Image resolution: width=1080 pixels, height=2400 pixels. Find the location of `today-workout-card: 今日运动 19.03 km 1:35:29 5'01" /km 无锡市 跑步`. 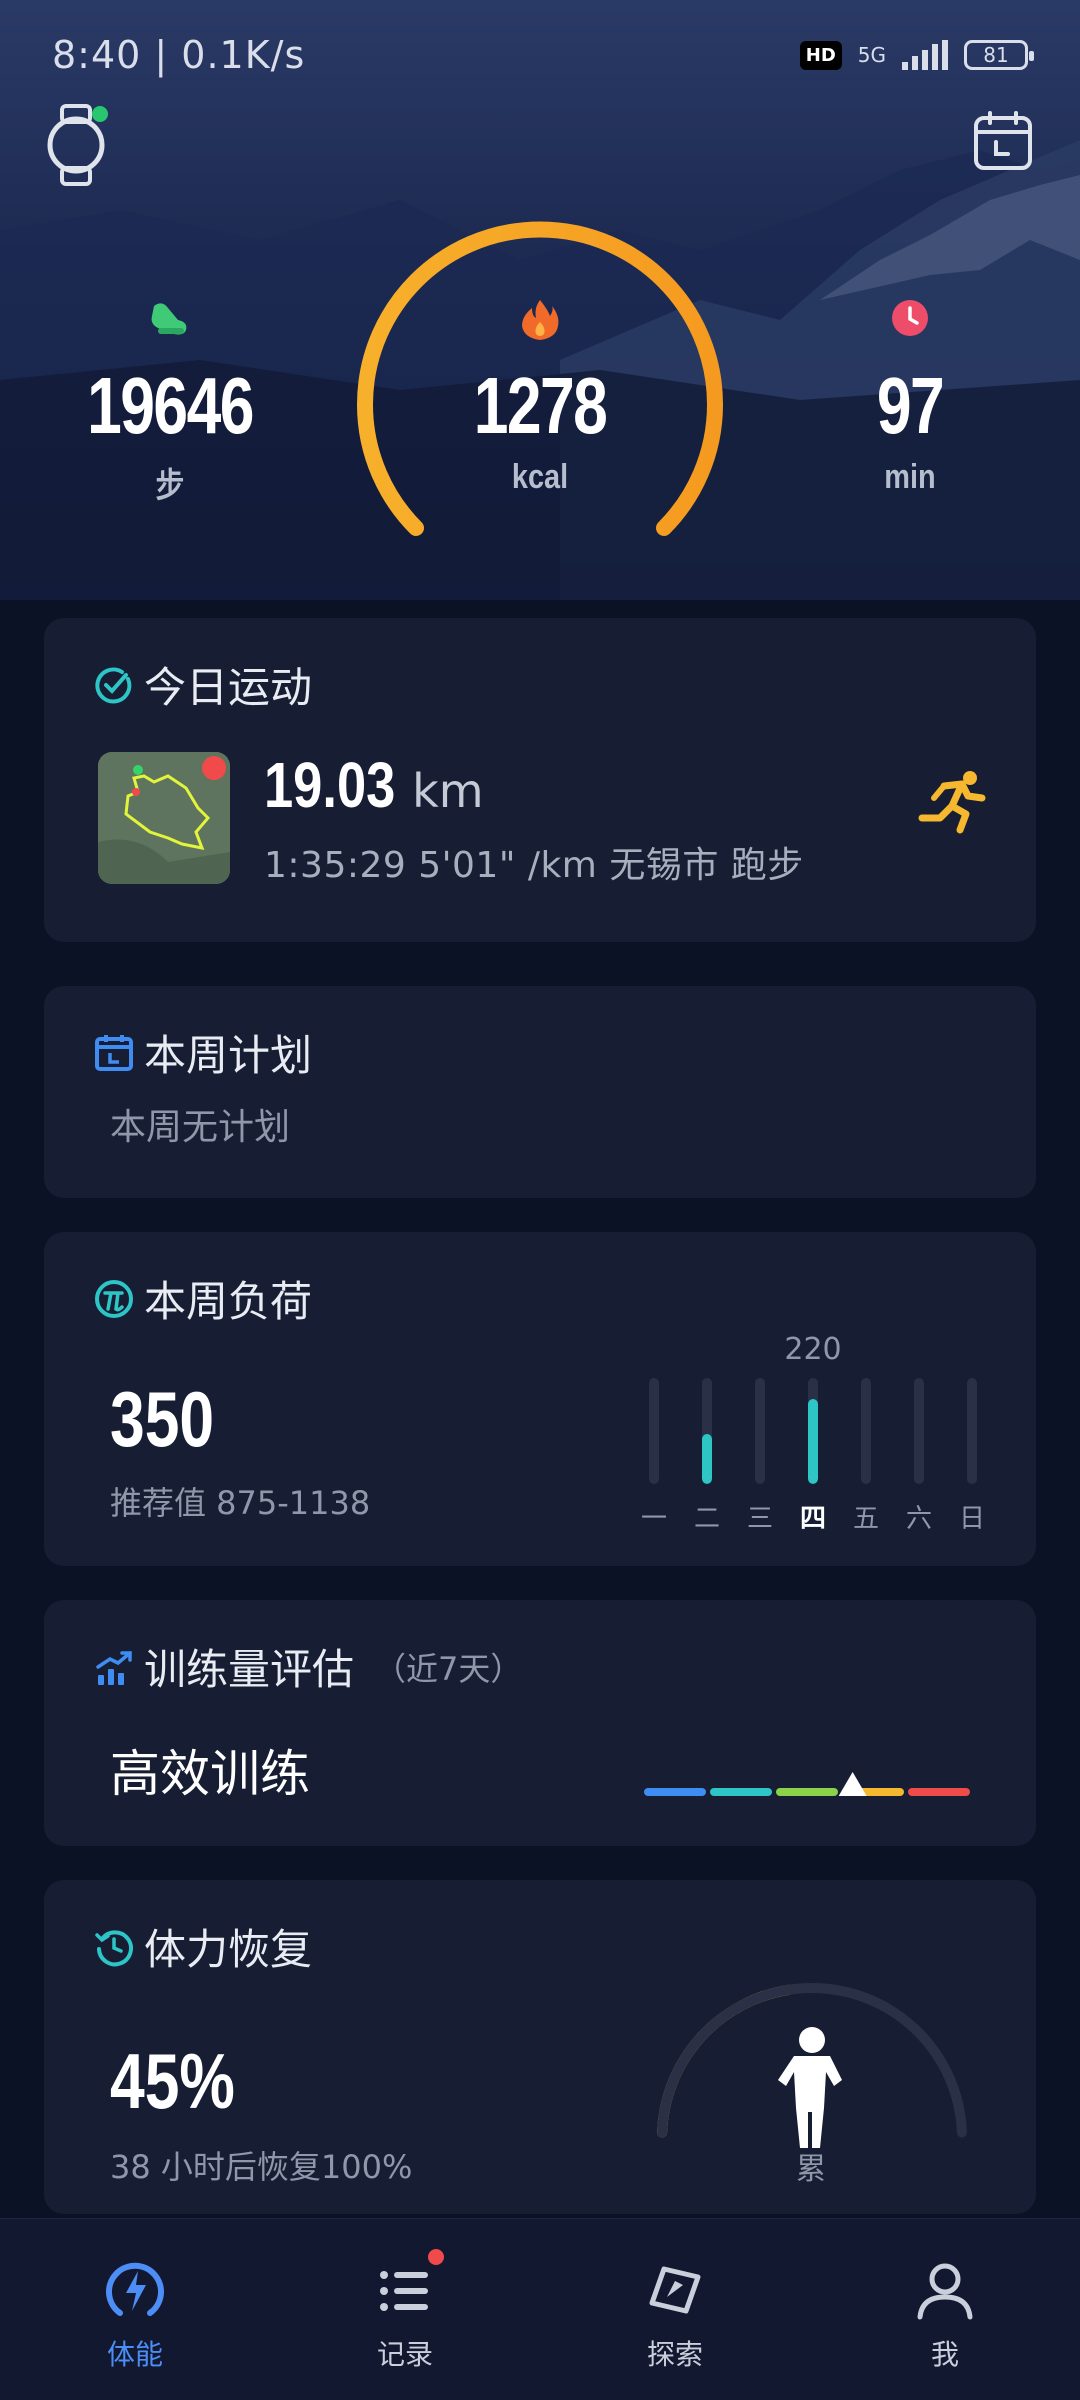

today-workout-card: 今日运动 19.03 km 1:35:29 5'01" /km 无锡市 跑步 is located at coordinates (540, 780).